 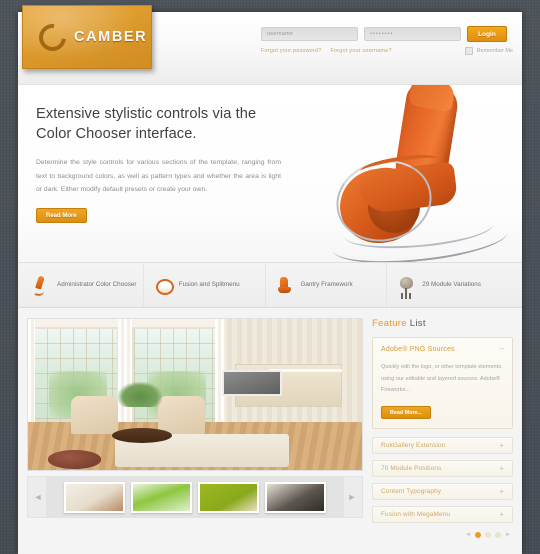 What do you see at coordinates (140, 394) in the screenshot?
I see `room-plant` at bounding box center [140, 394].